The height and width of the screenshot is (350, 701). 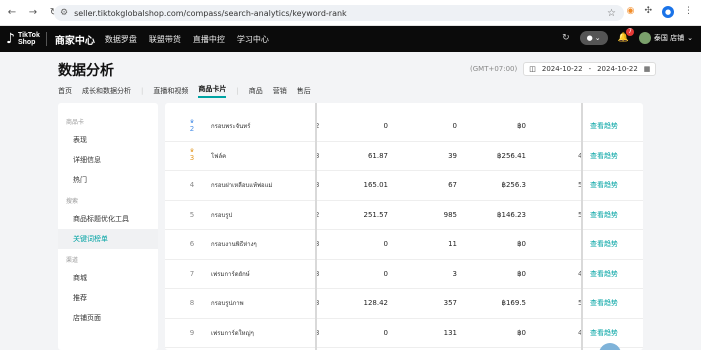 What do you see at coordinates (108, 180) in the screenshot?
I see `sidebar-item-trending: 热门` at bounding box center [108, 180].